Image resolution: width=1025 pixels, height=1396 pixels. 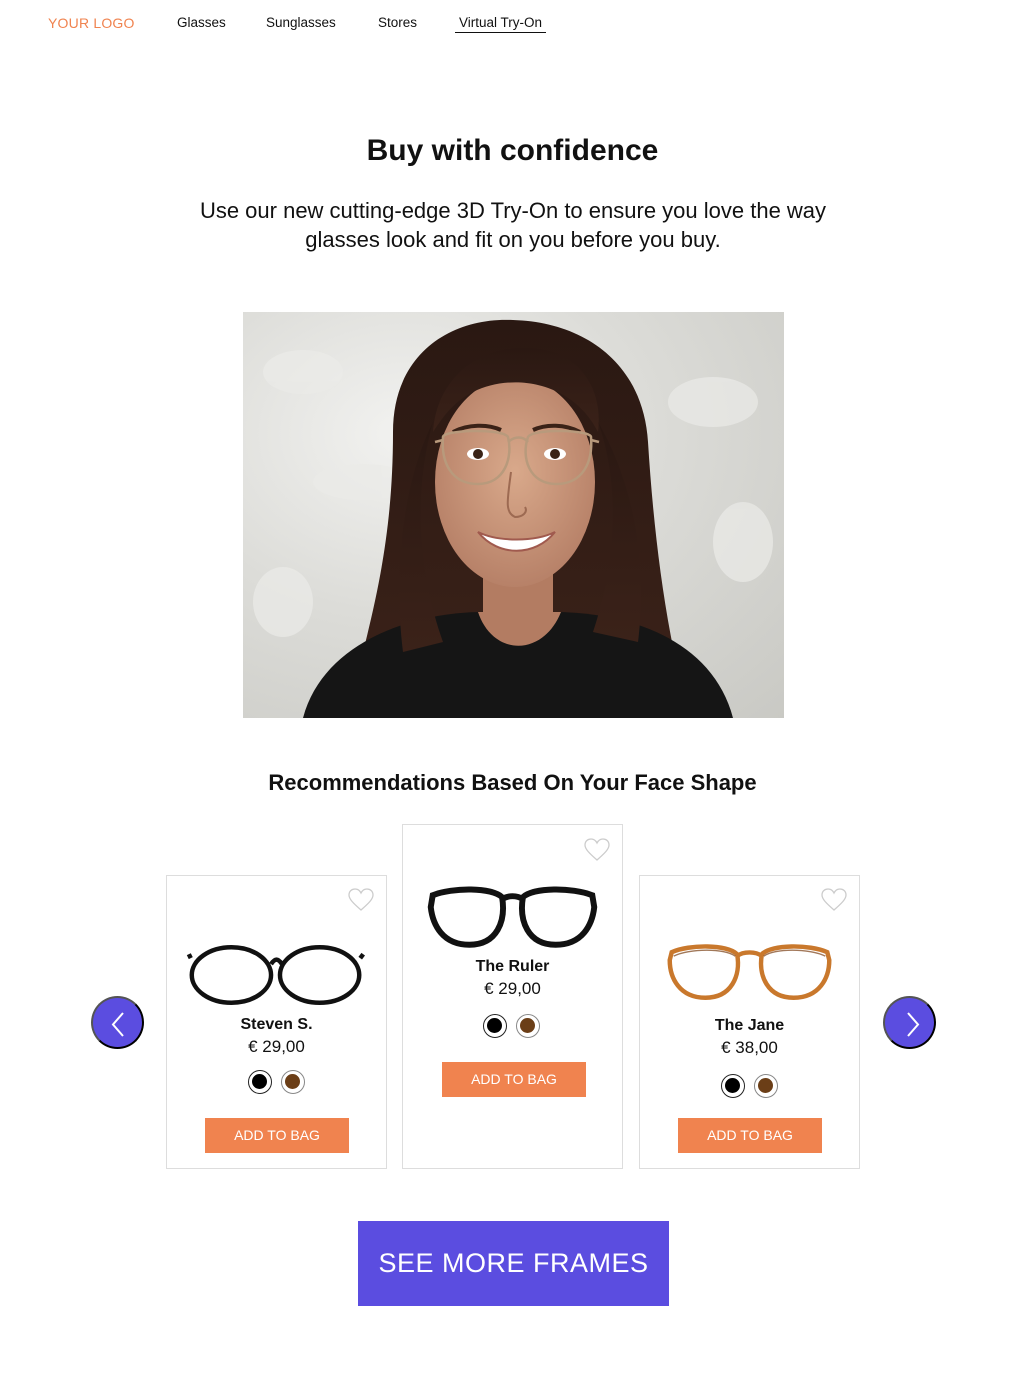 What do you see at coordinates (512, 967) in the screenshot?
I see `product-name: The Ruler` at bounding box center [512, 967].